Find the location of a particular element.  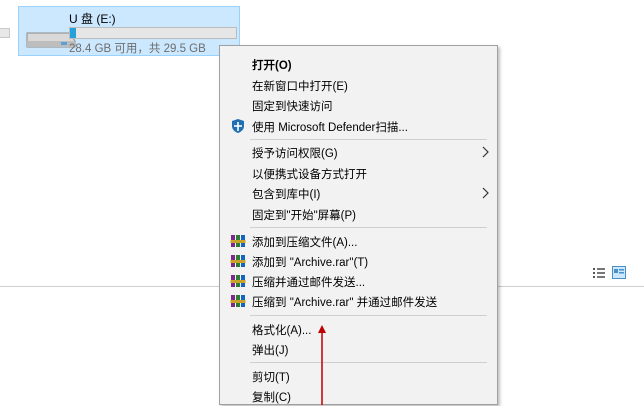

menu-item-open-portable: 以便携式设备方式打开 is located at coordinates (358, 173).